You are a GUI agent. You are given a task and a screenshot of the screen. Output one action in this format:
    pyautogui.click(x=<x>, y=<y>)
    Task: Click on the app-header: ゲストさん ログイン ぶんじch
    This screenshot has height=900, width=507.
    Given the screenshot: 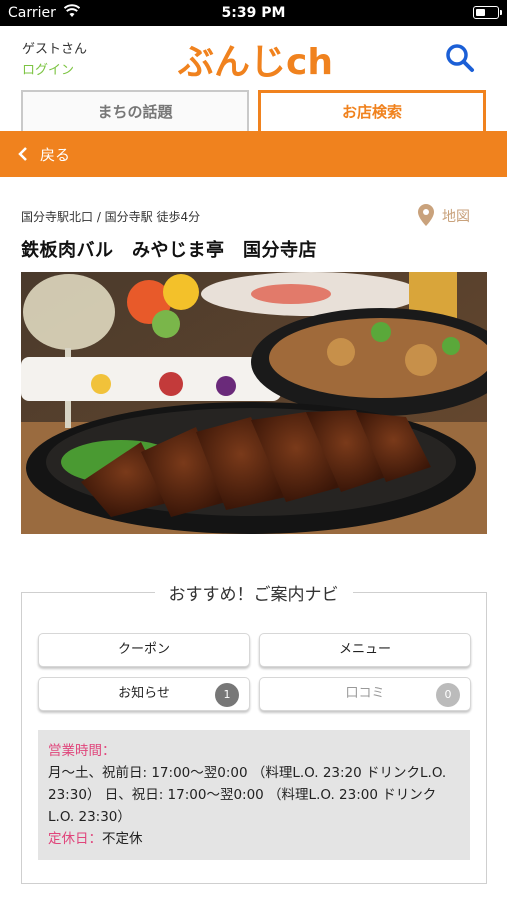 What is the action you would take?
    pyautogui.click(x=253, y=58)
    